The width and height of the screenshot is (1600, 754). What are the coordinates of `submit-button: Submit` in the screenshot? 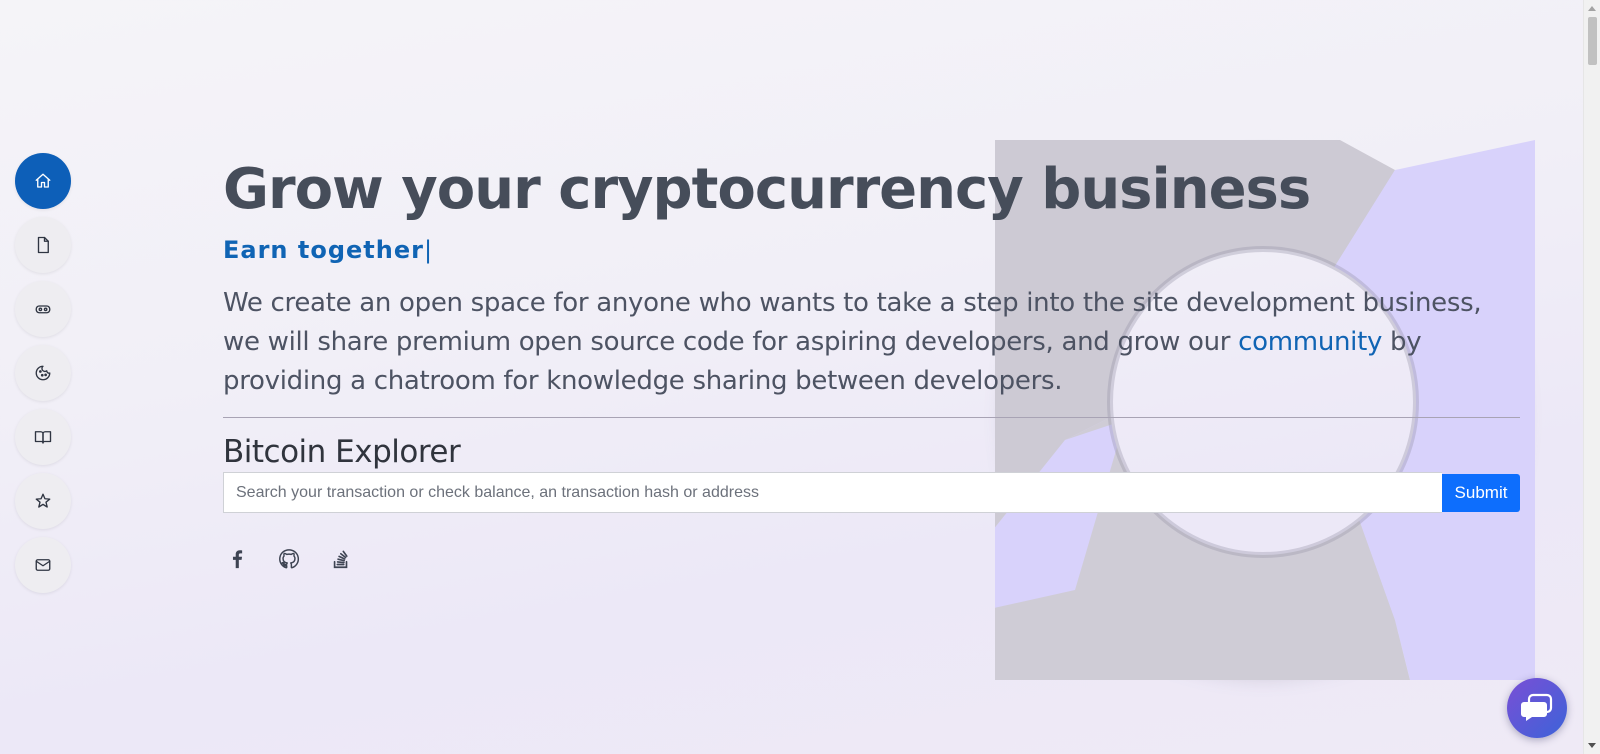 It's located at (1481, 492).